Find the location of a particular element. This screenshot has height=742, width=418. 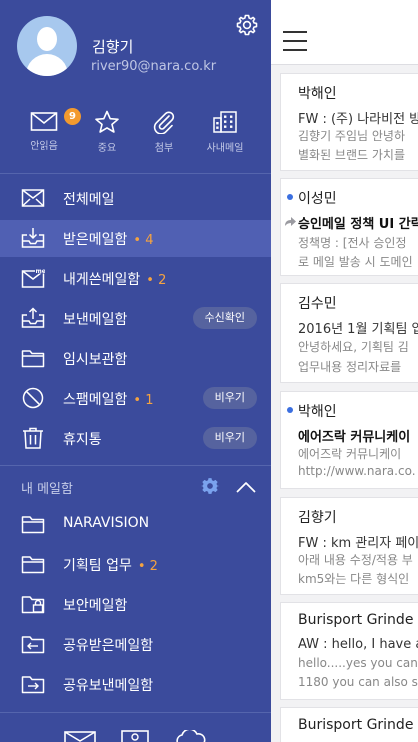

mail-preview: km5와는 다른 형식인 is located at coordinates (354, 579).